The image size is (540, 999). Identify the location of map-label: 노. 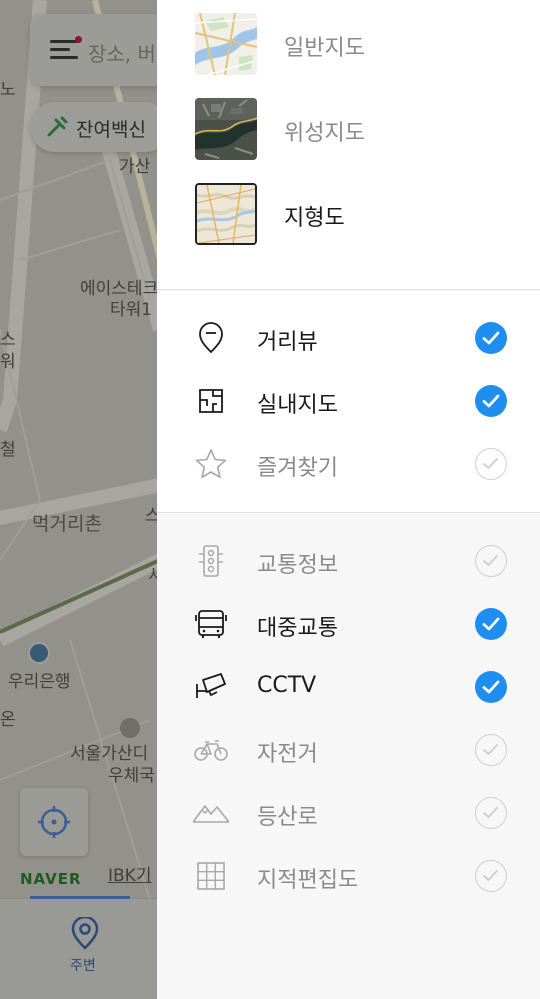
(8, 90).